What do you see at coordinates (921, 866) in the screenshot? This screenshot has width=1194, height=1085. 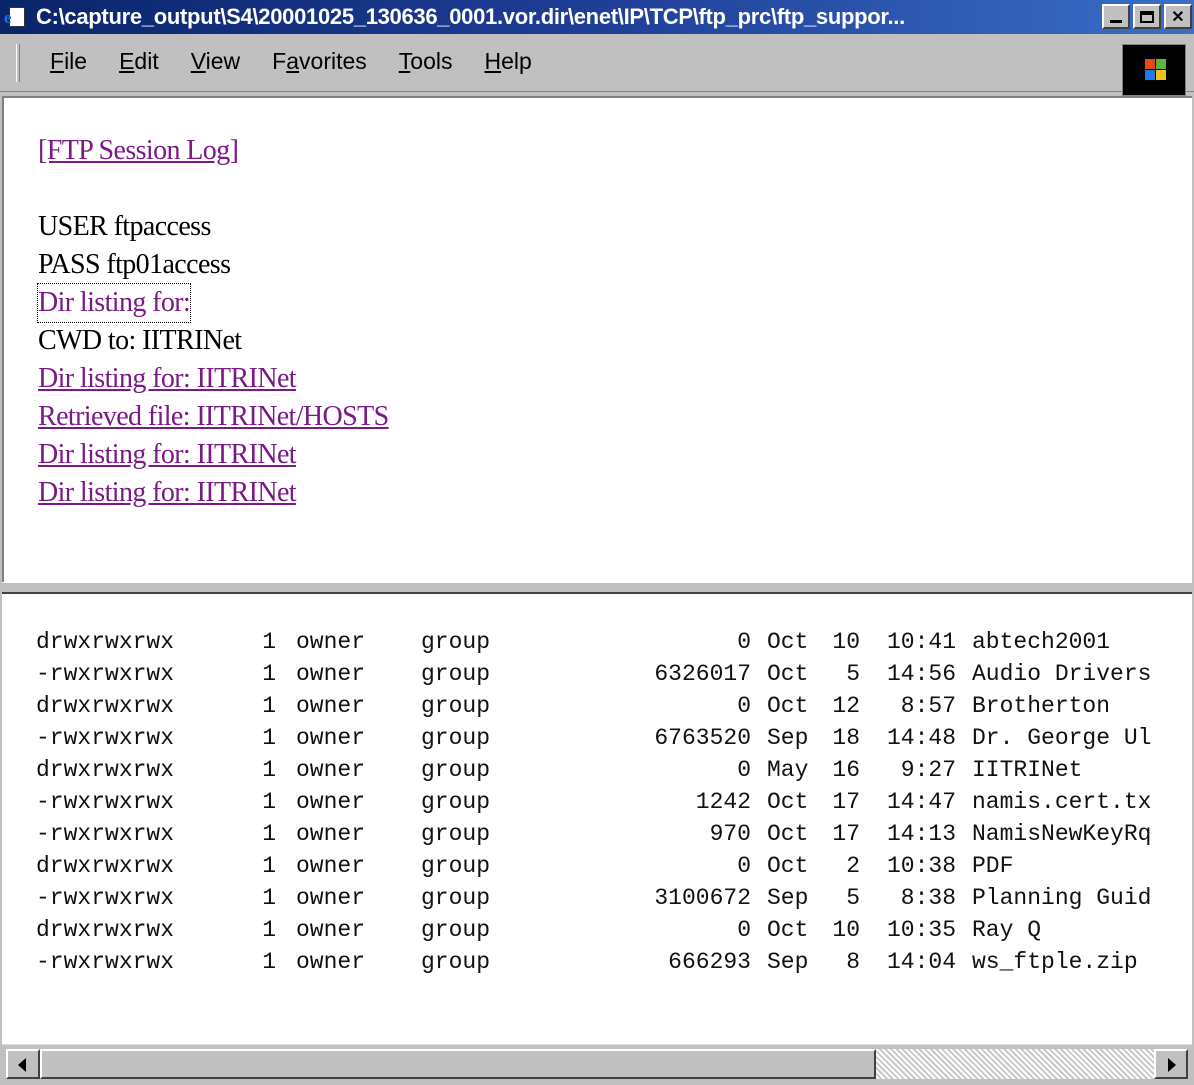 I see `time-cell: 10:38` at bounding box center [921, 866].